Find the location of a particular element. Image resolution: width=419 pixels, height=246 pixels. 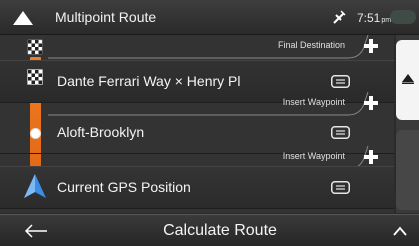

status-indicator is located at coordinates (403, 17).